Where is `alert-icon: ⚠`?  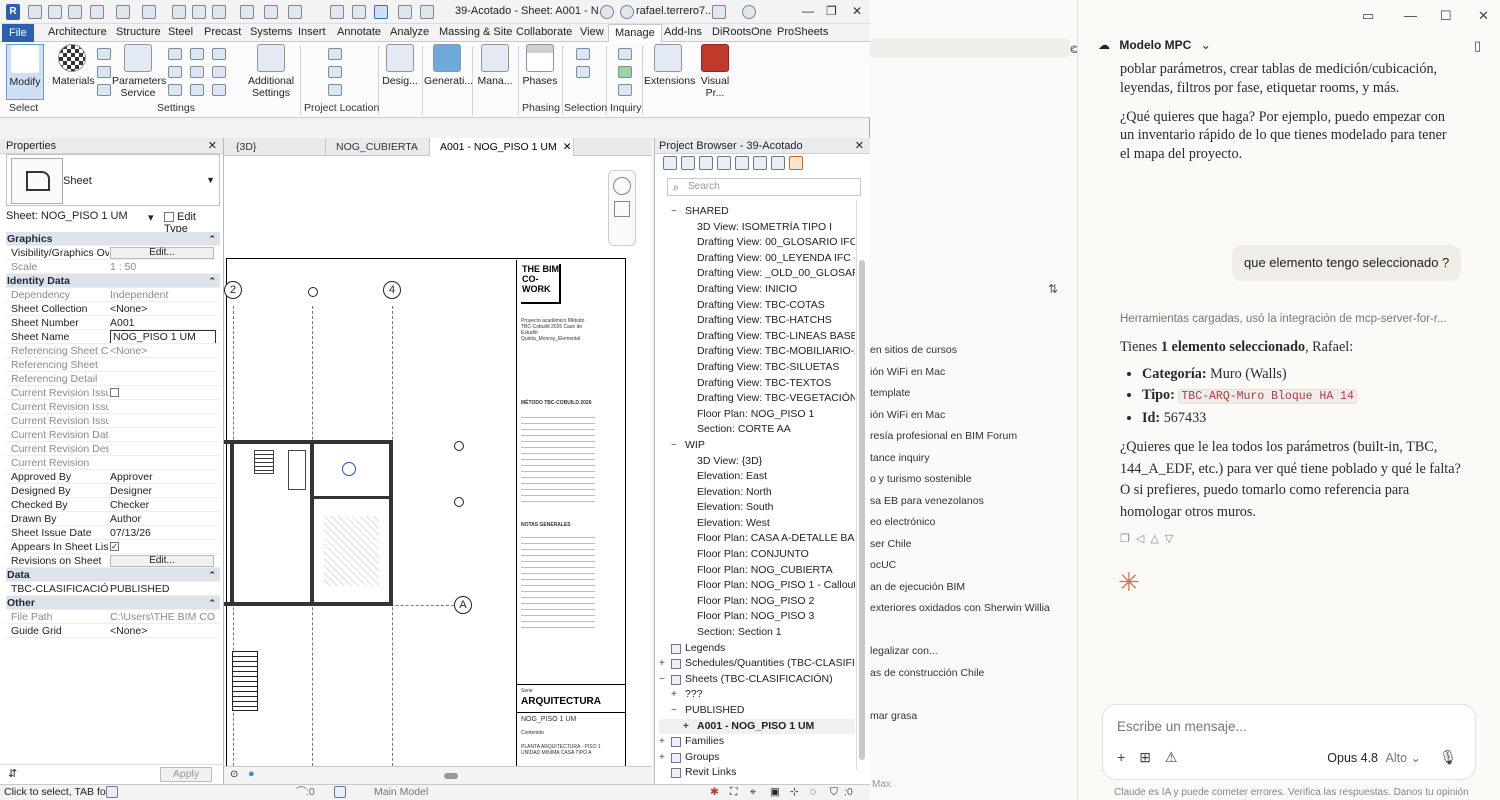
alert-icon: ⚠ is located at coordinates (1171, 757).